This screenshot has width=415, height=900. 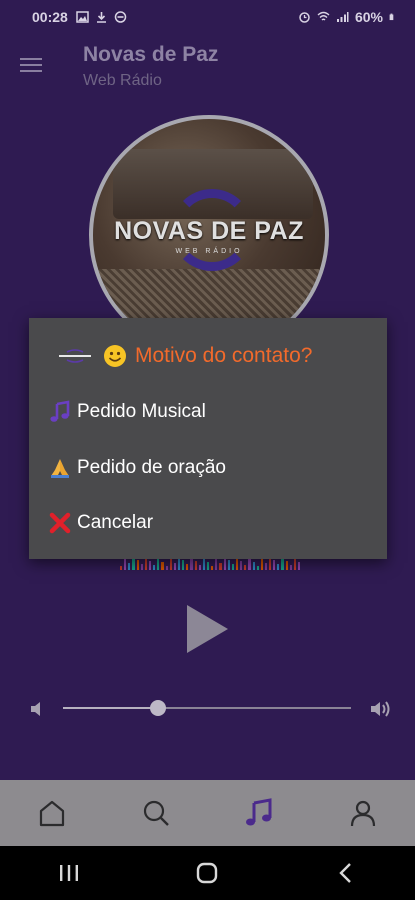 I want to click on music-note-icon, so click(x=60, y=412).